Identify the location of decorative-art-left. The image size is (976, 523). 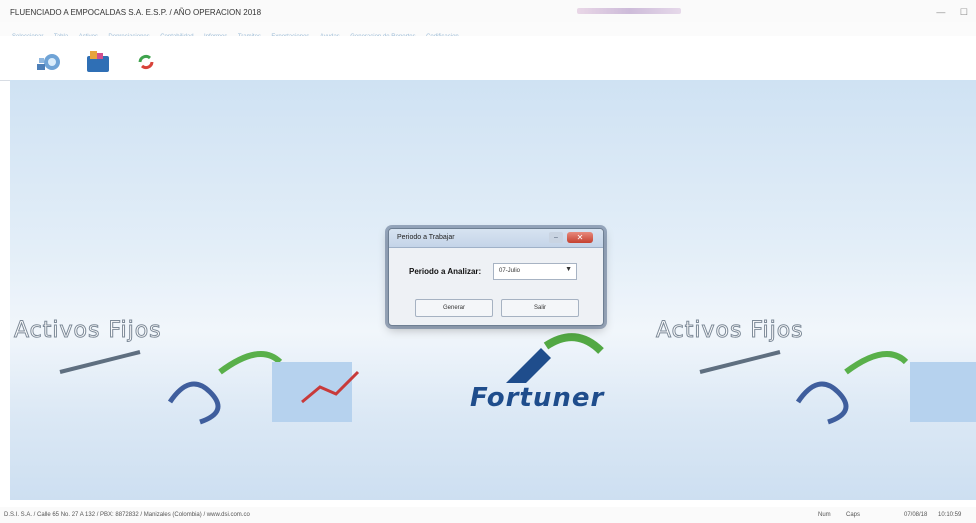
(209, 387).